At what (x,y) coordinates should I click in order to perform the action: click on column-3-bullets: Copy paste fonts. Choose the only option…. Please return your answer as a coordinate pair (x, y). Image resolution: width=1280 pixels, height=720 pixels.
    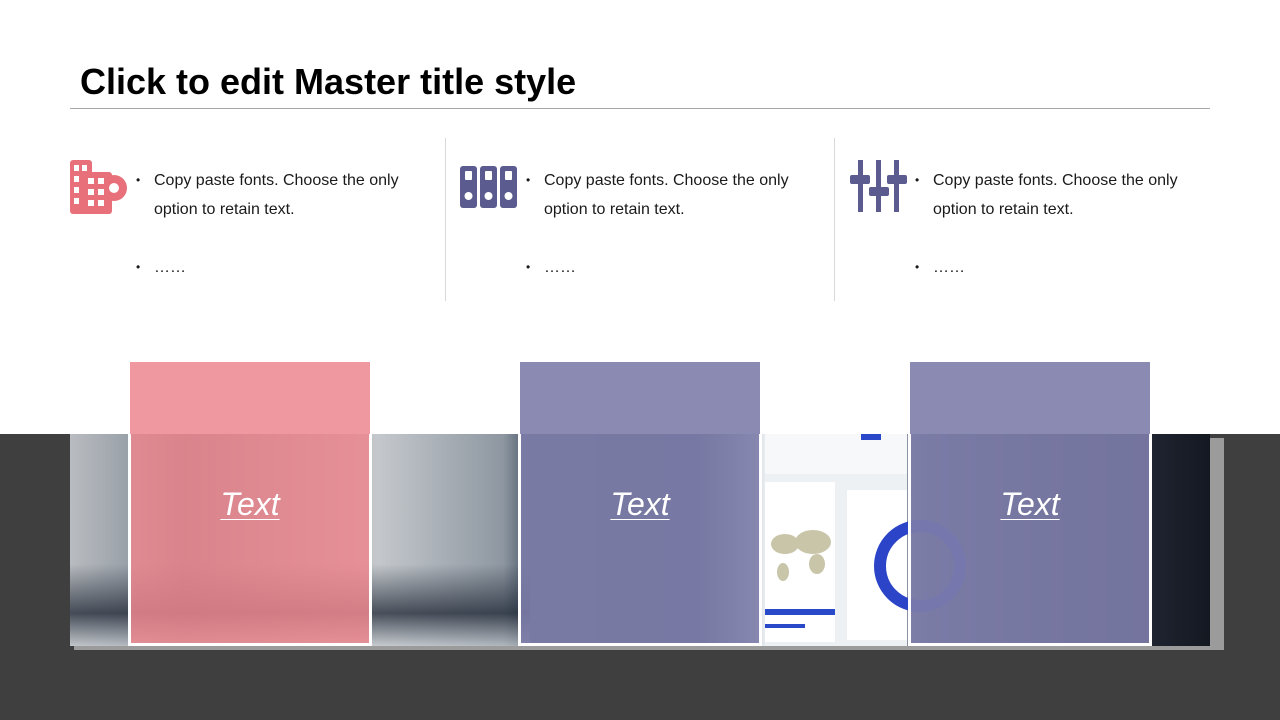
    Looking at the image, I should click on (1052, 224).